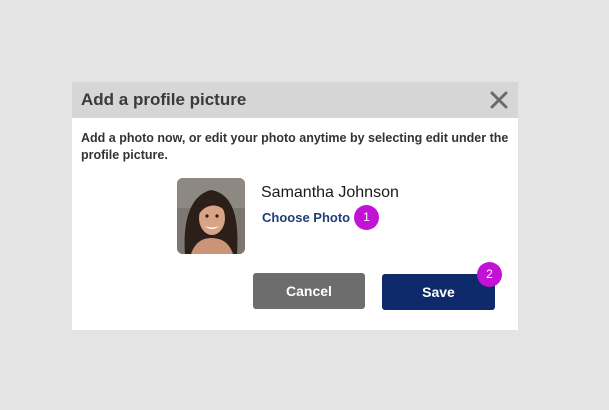  Describe the element at coordinates (306, 217) in the screenshot. I see `choose-photo-link: Choose Photo` at that location.